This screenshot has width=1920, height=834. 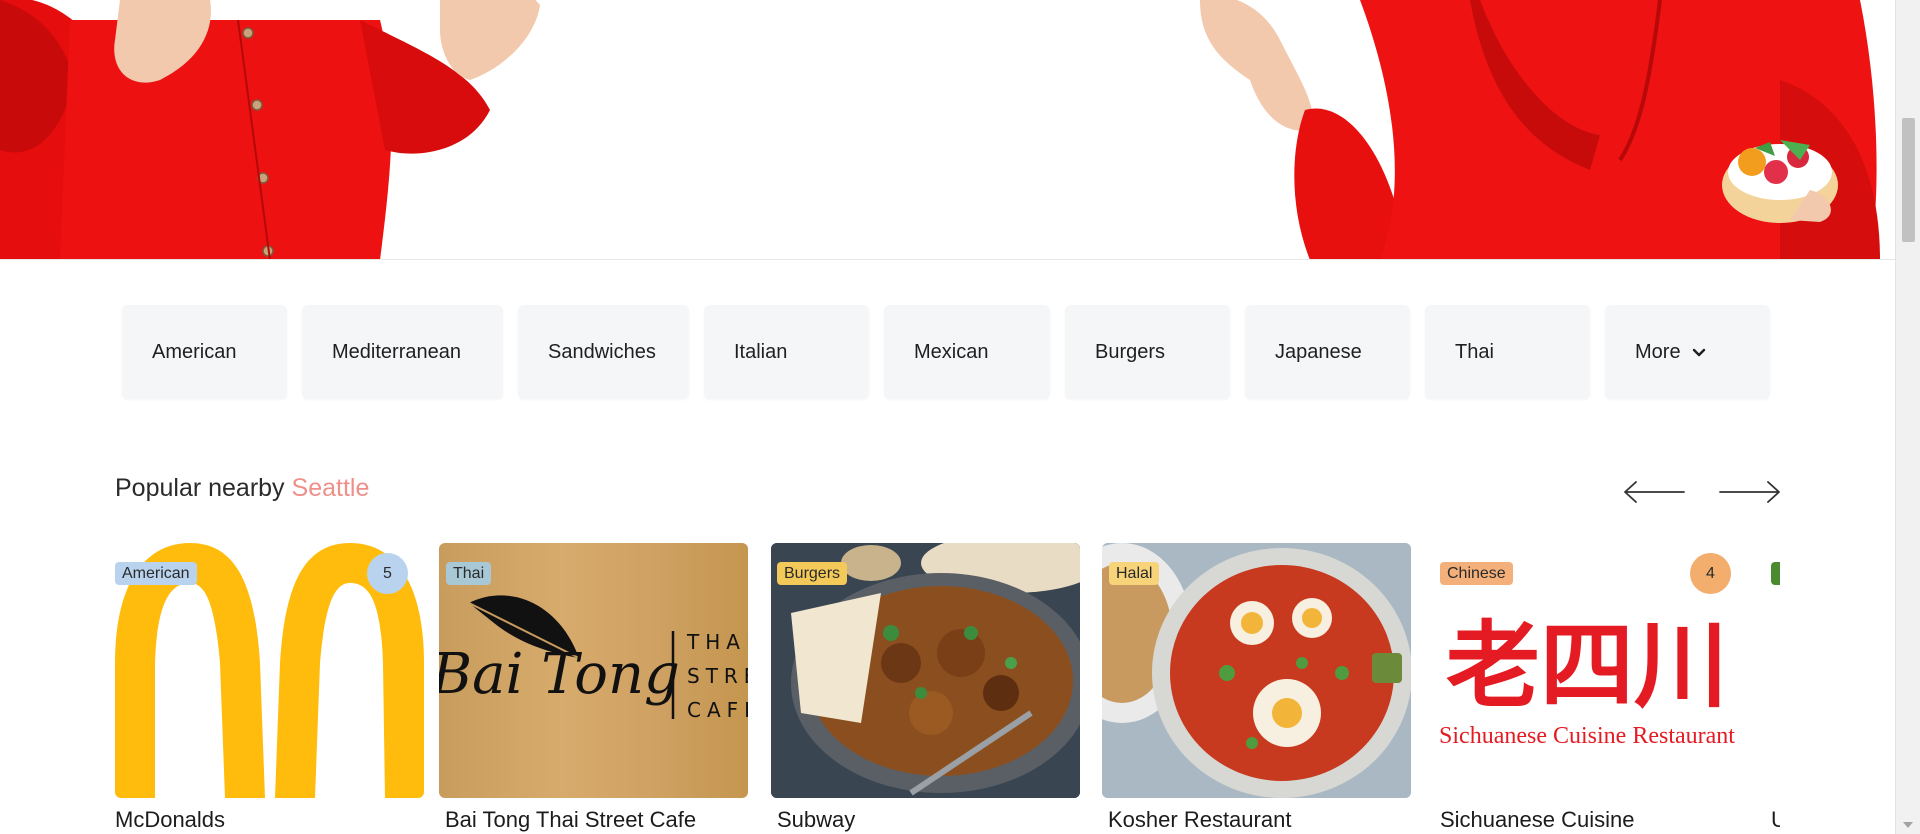 What do you see at coordinates (1318, 351) in the screenshot?
I see `category-label: Japanese` at bounding box center [1318, 351].